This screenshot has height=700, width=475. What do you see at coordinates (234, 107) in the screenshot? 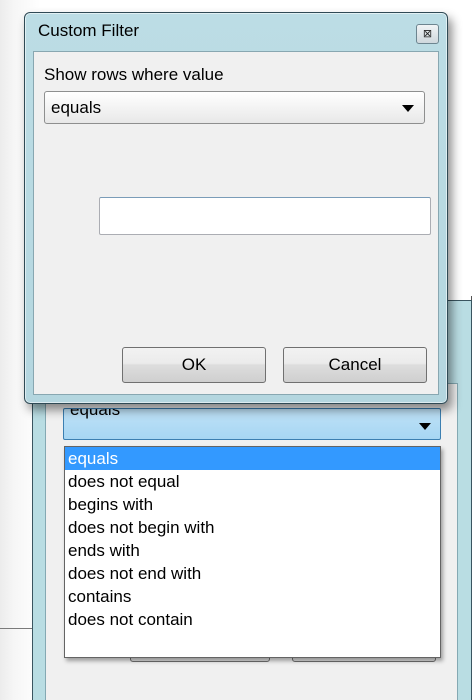
I see `operator-select: equals` at bounding box center [234, 107].